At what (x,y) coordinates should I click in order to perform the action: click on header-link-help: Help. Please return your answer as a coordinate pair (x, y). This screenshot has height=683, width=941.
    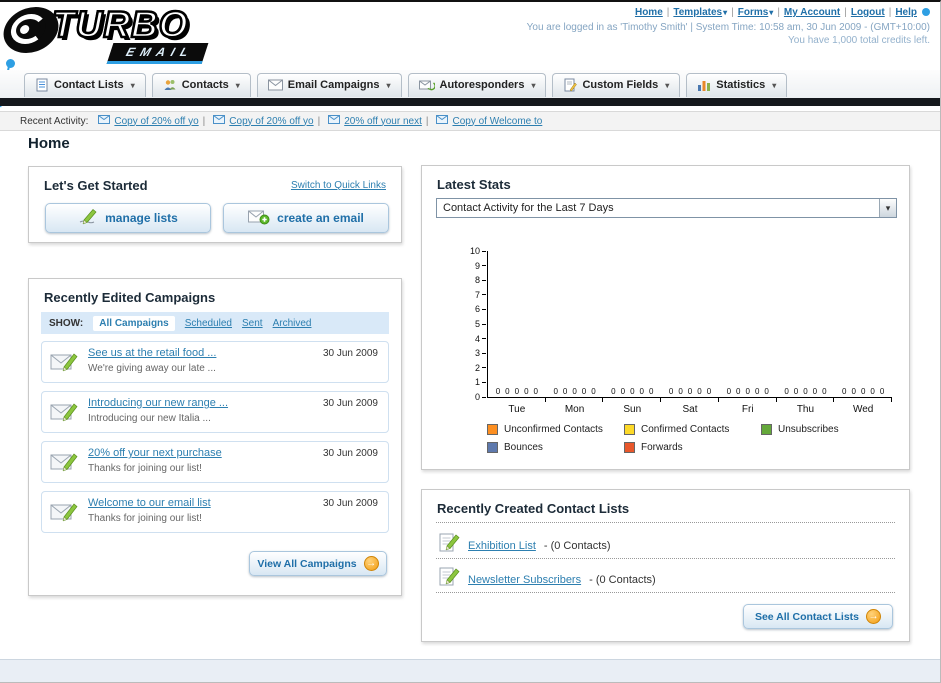
    Looking at the image, I should click on (906, 12).